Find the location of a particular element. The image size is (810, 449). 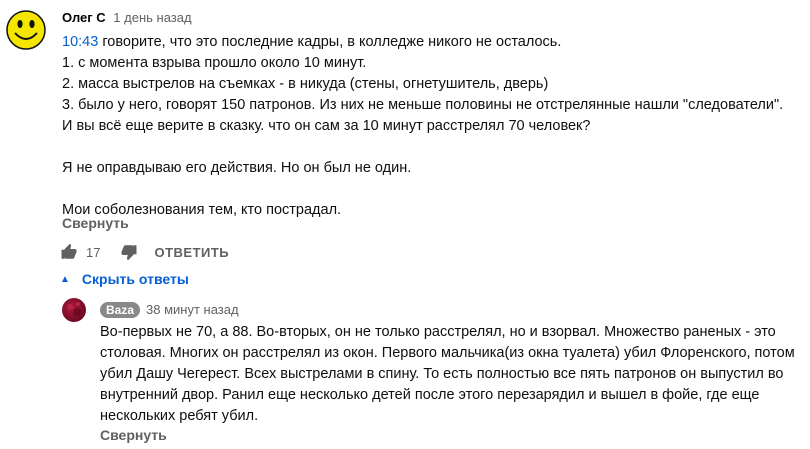

caret-up-icon: ▲ is located at coordinates (65, 279).